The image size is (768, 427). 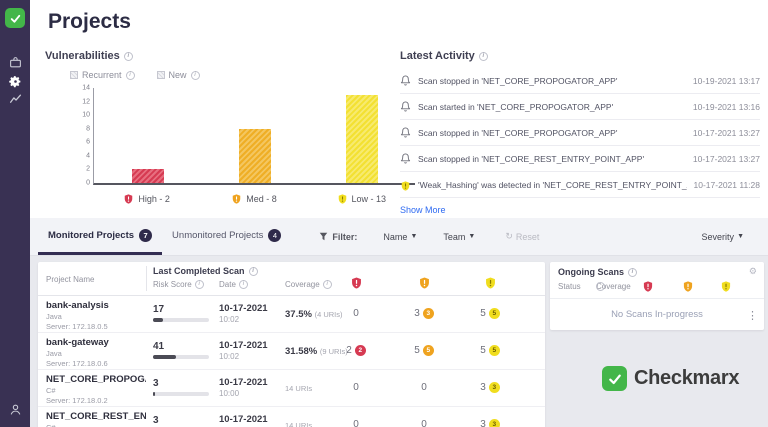 What do you see at coordinates (753, 271) in the screenshot?
I see `panel-options-icon: ⚙` at bounding box center [753, 271].